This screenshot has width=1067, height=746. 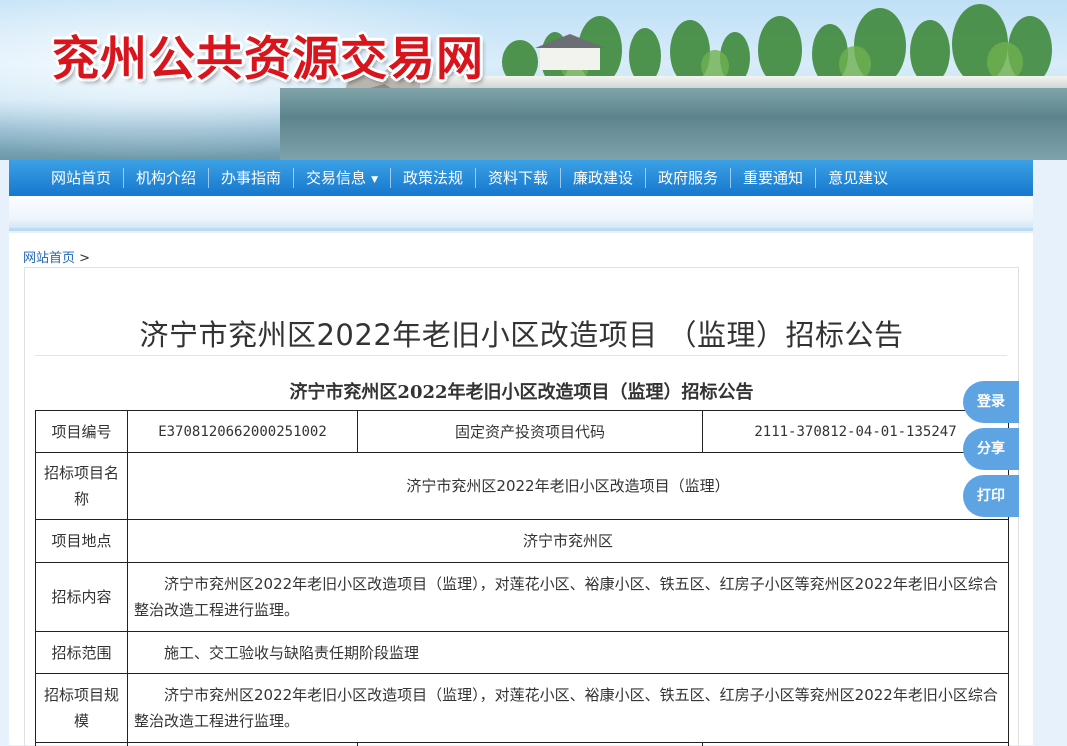 I want to click on table-cell-value: 济宁市兖州区2022年老旧小区改造项目（监理）, so click(x=568, y=486).